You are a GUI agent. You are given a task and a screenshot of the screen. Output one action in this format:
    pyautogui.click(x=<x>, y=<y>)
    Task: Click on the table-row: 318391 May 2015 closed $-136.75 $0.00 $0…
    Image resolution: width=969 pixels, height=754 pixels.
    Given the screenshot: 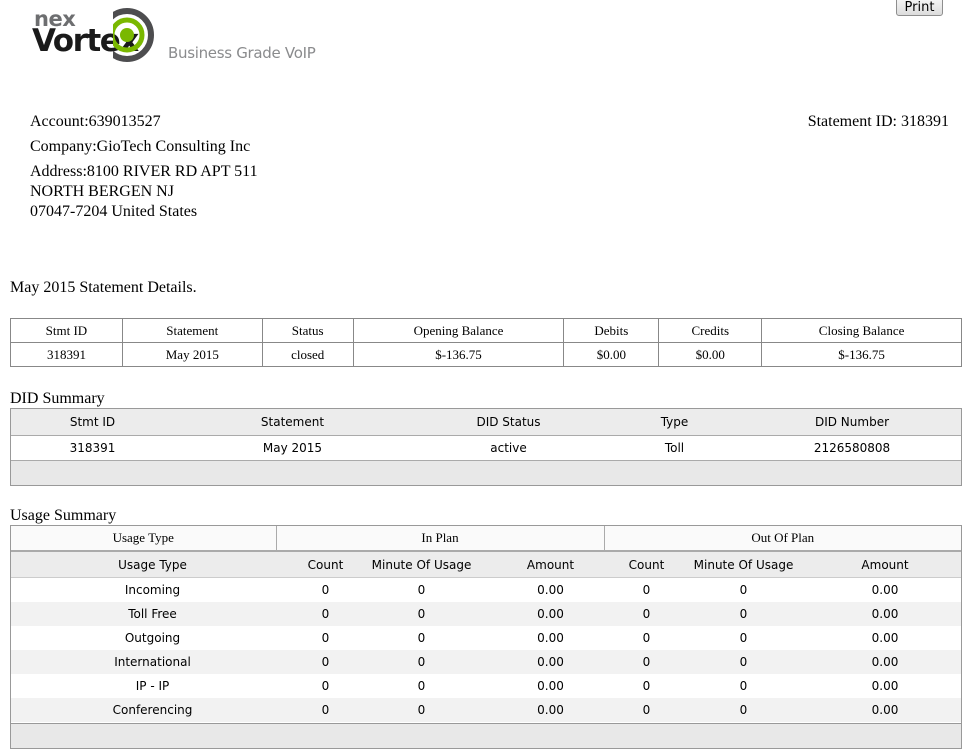 What is the action you would take?
    pyautogui.click(x=486, y=354)
    